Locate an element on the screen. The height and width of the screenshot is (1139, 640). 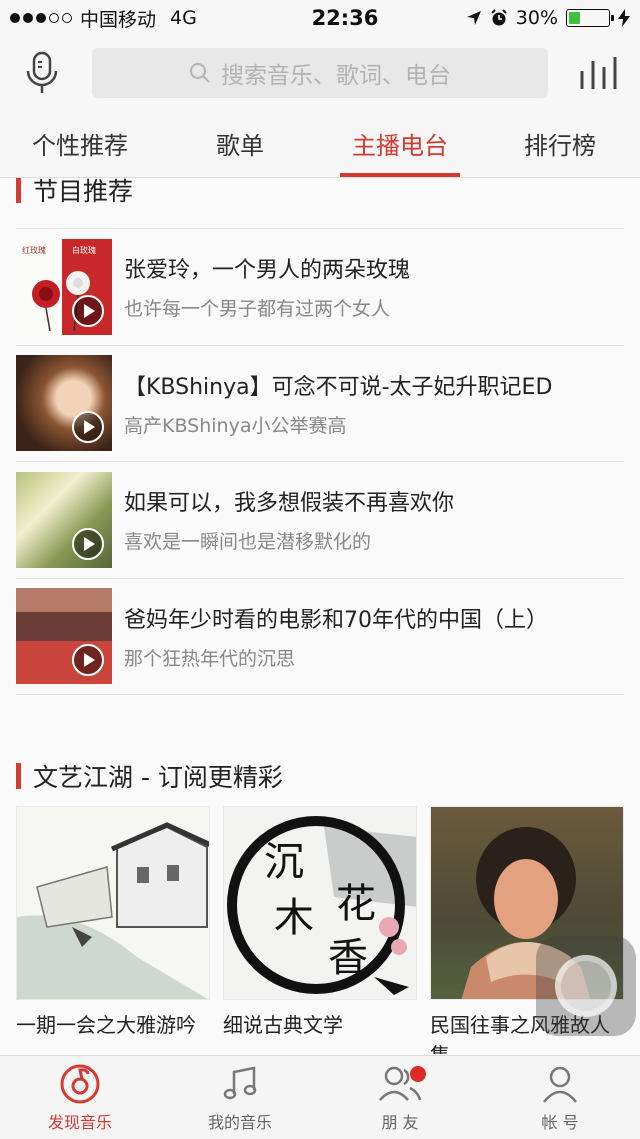
equalizer-bars-icon is located at coordinates (598, 73).